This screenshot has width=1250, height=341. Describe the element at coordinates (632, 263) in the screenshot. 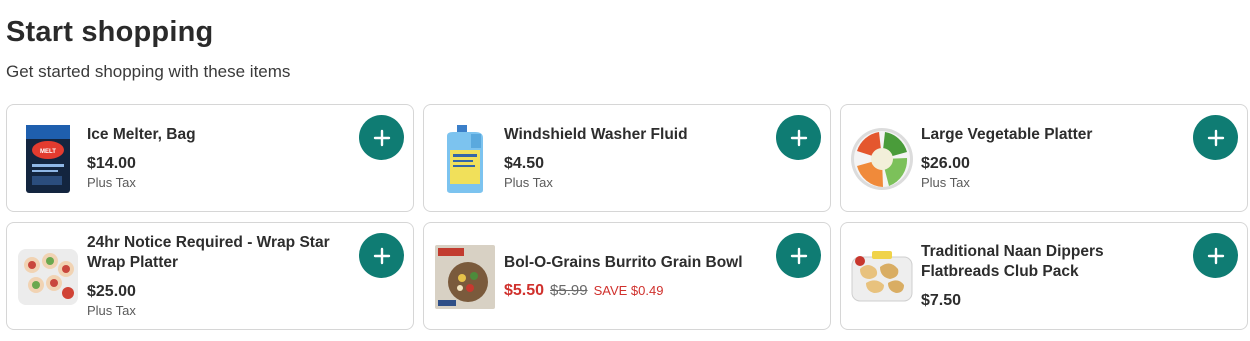

I see `product-name: Bol-O-Grains Burrito Grain Bowl` at that location.